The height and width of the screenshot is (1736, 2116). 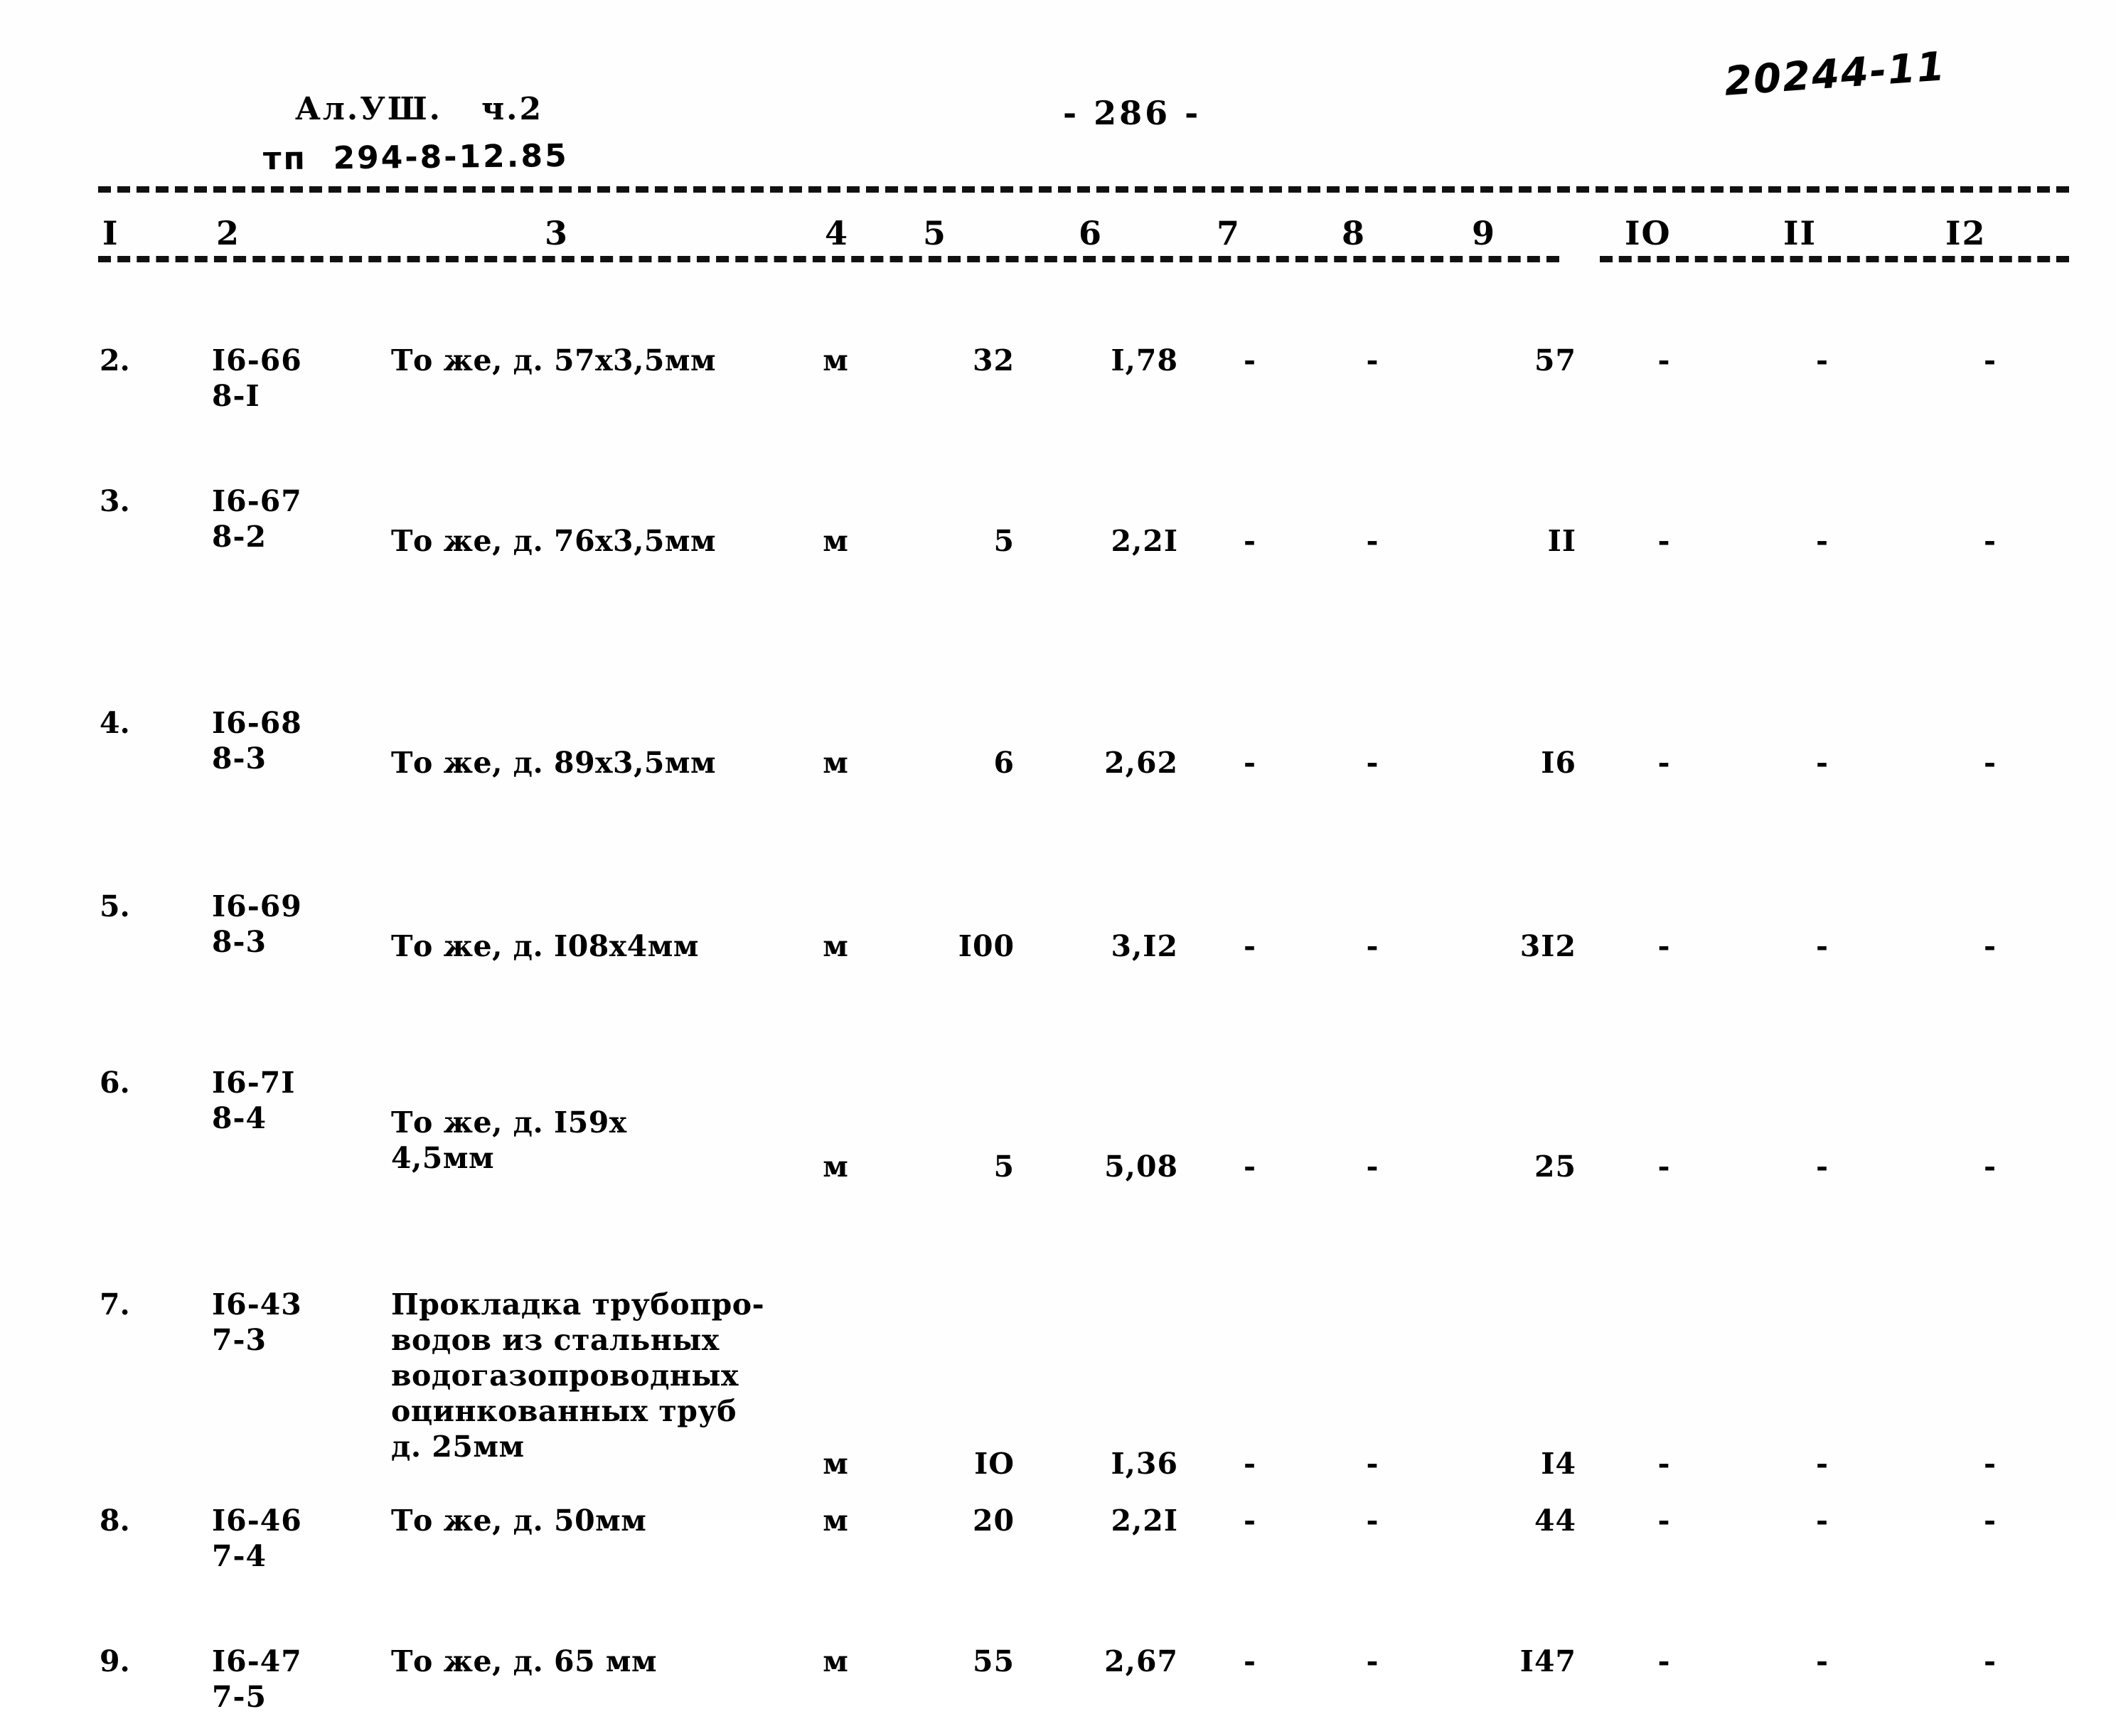 What do you see at coordinates (558, 233) in the screenshot?
I see `column-header-3: 3` at bounding box center [558, 233].